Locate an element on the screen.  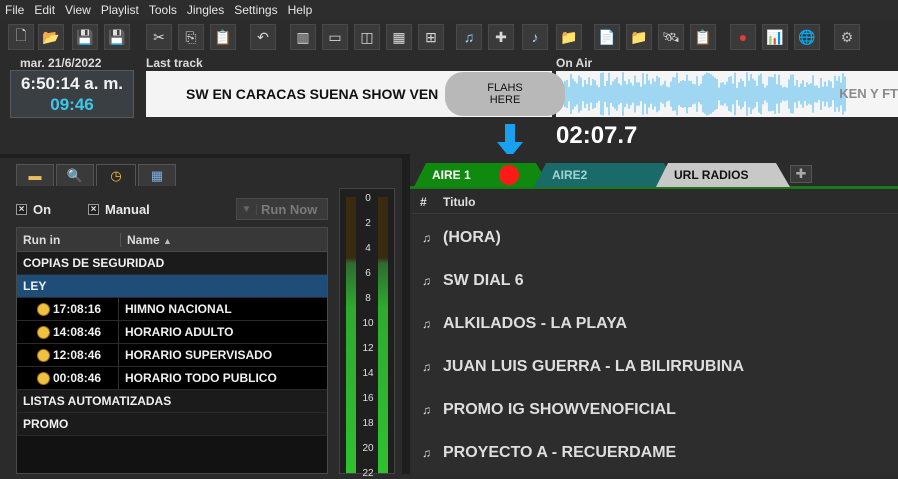
save-button: 💾 is located at coordinates (85, 37).